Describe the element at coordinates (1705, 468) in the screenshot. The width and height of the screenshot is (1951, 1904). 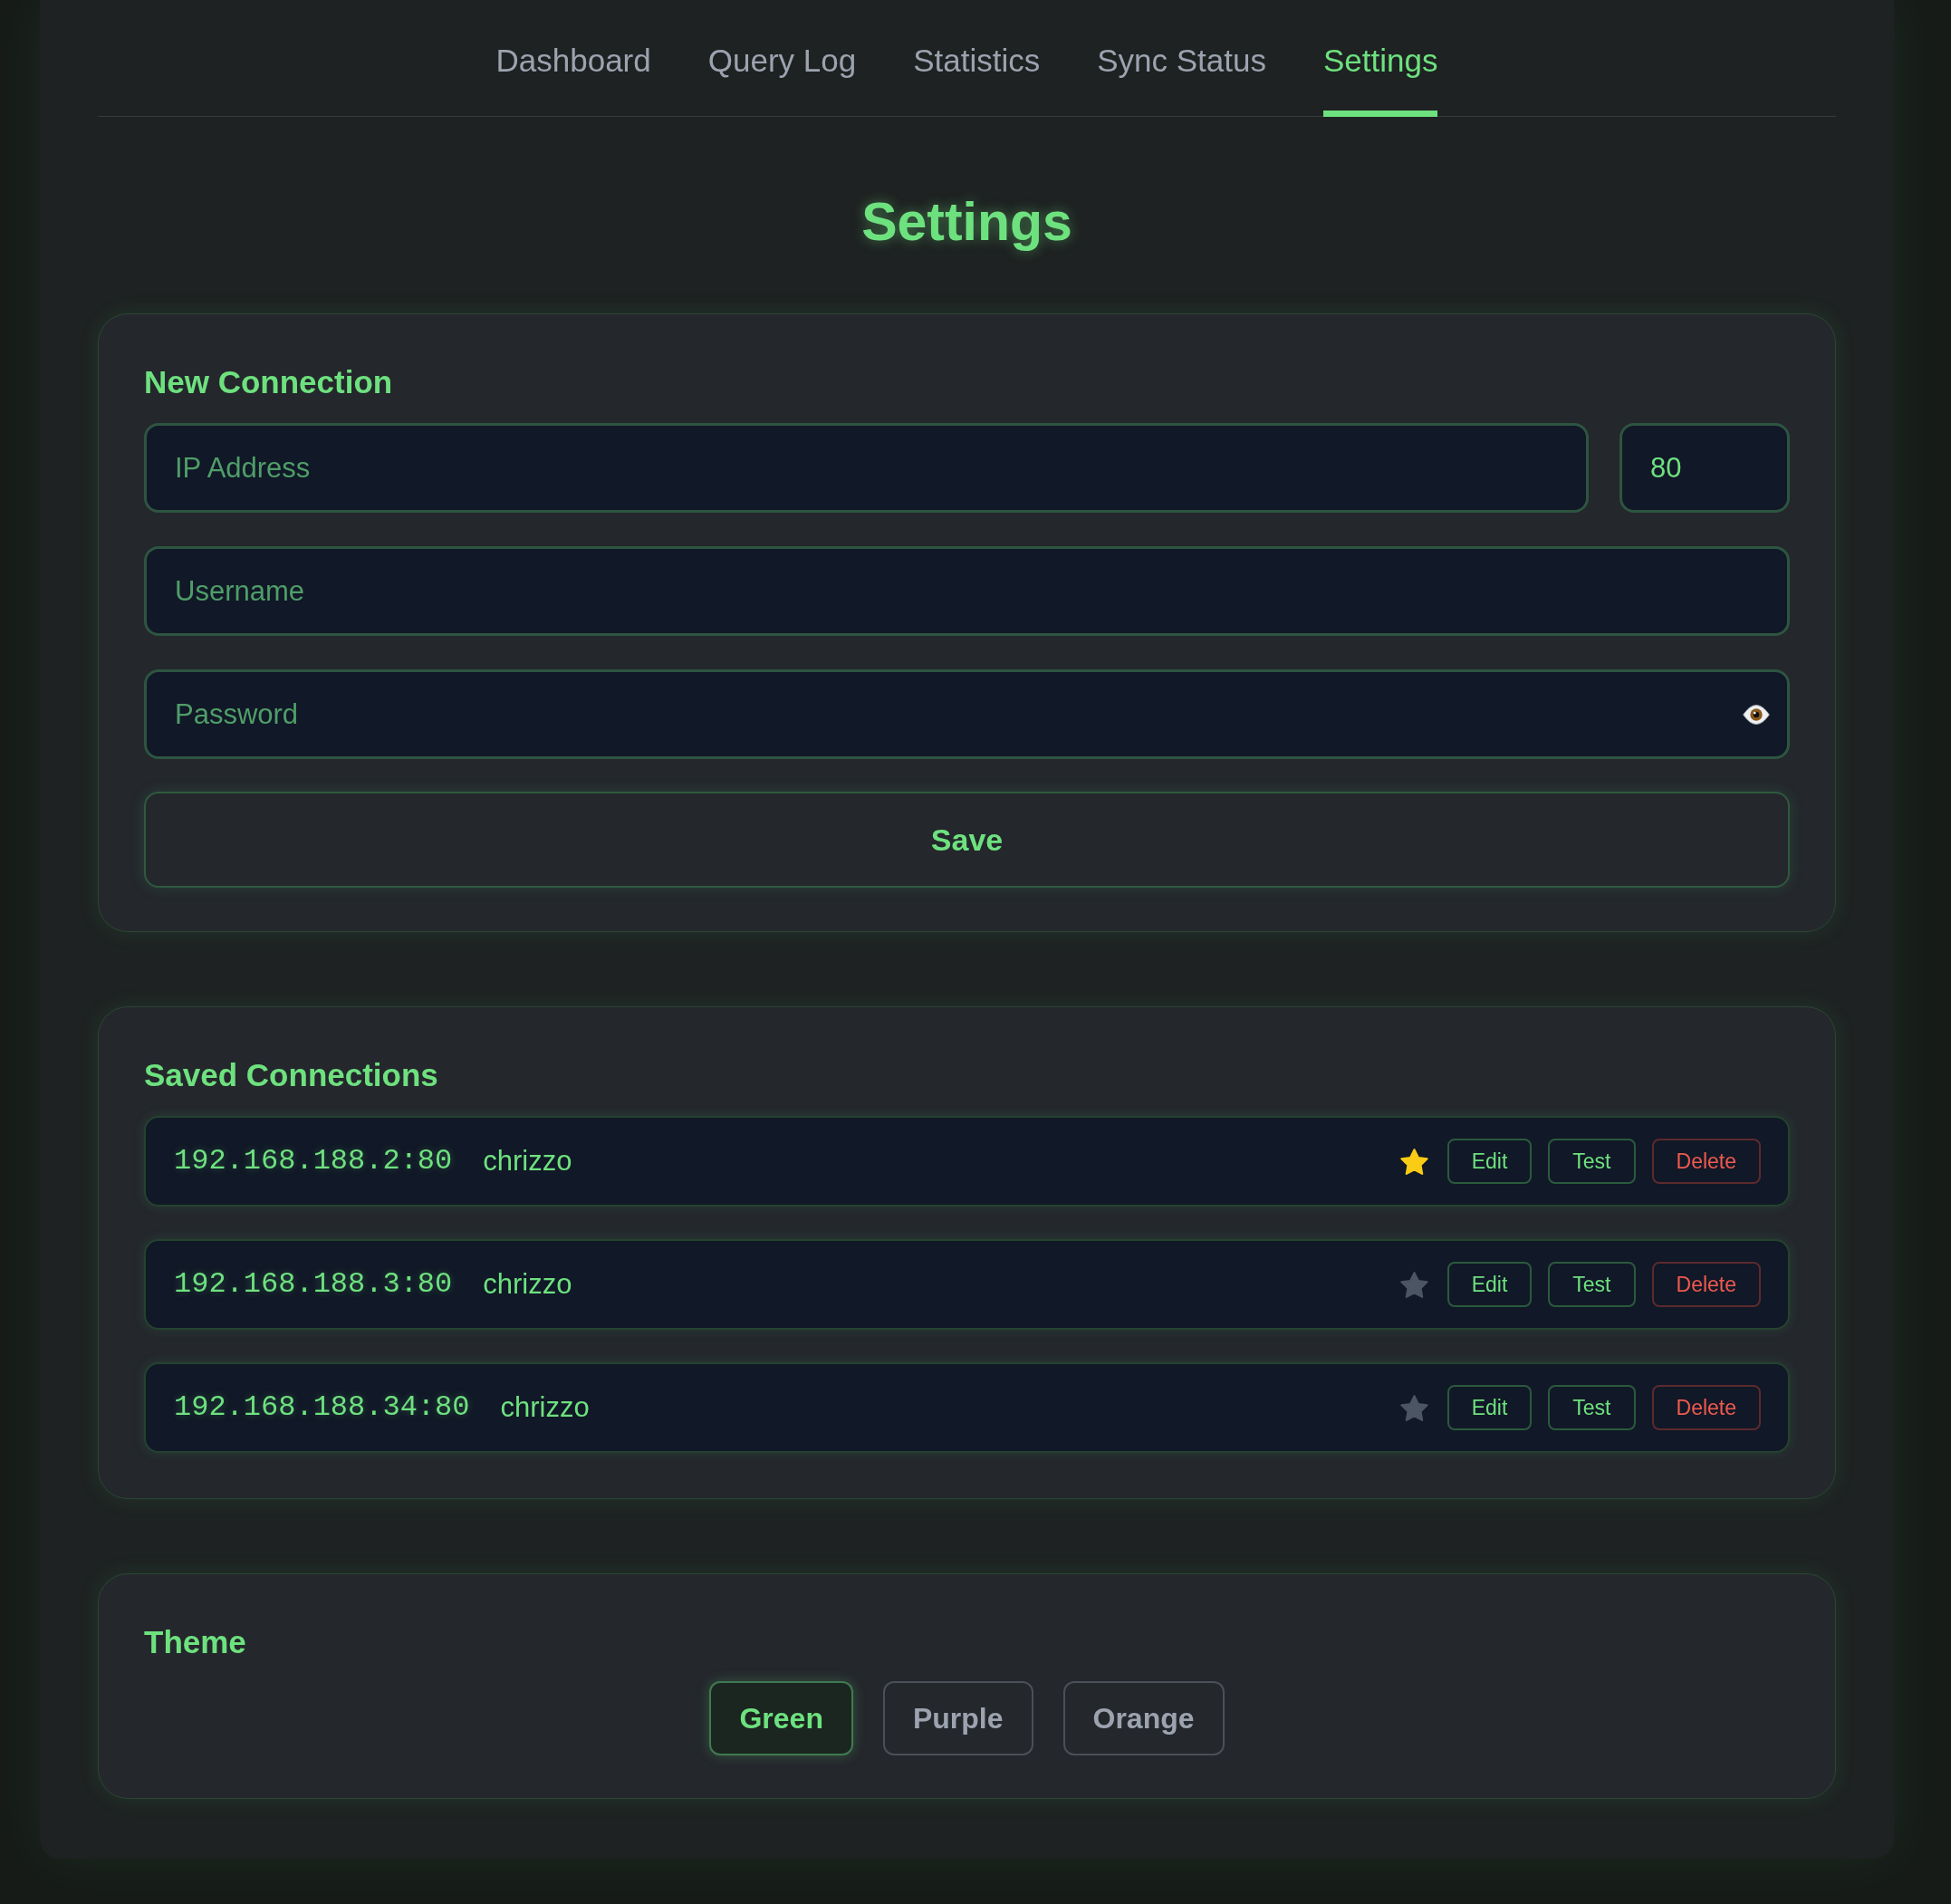
I see `port-field: 80` at that location.